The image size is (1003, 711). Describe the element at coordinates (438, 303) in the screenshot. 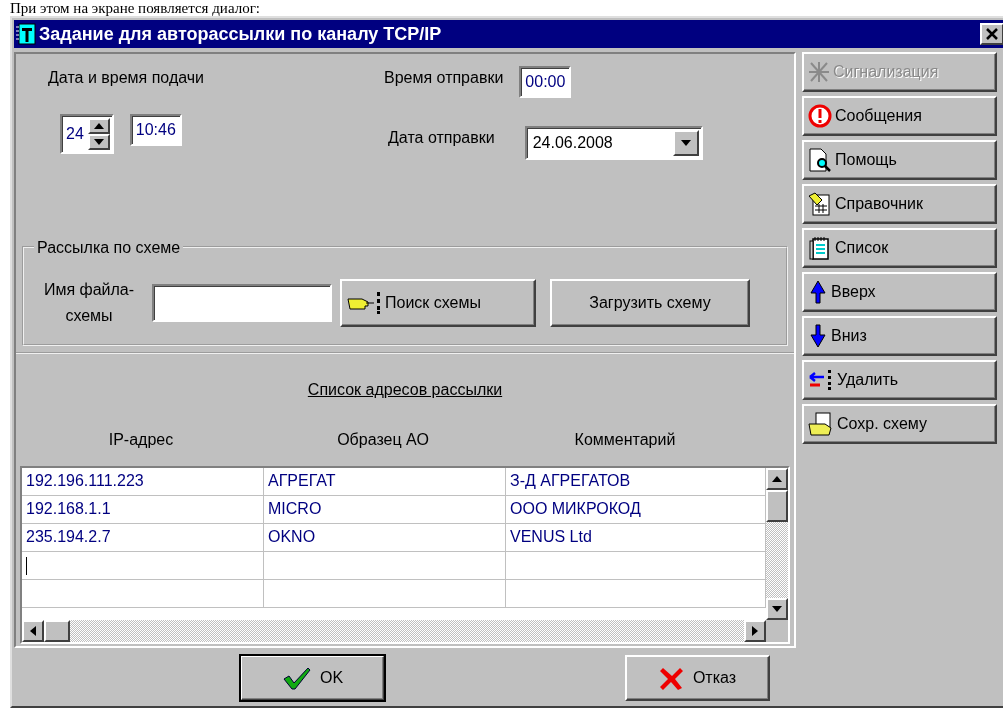

I see `find-scheme-button: Поиск схемы` at that location.